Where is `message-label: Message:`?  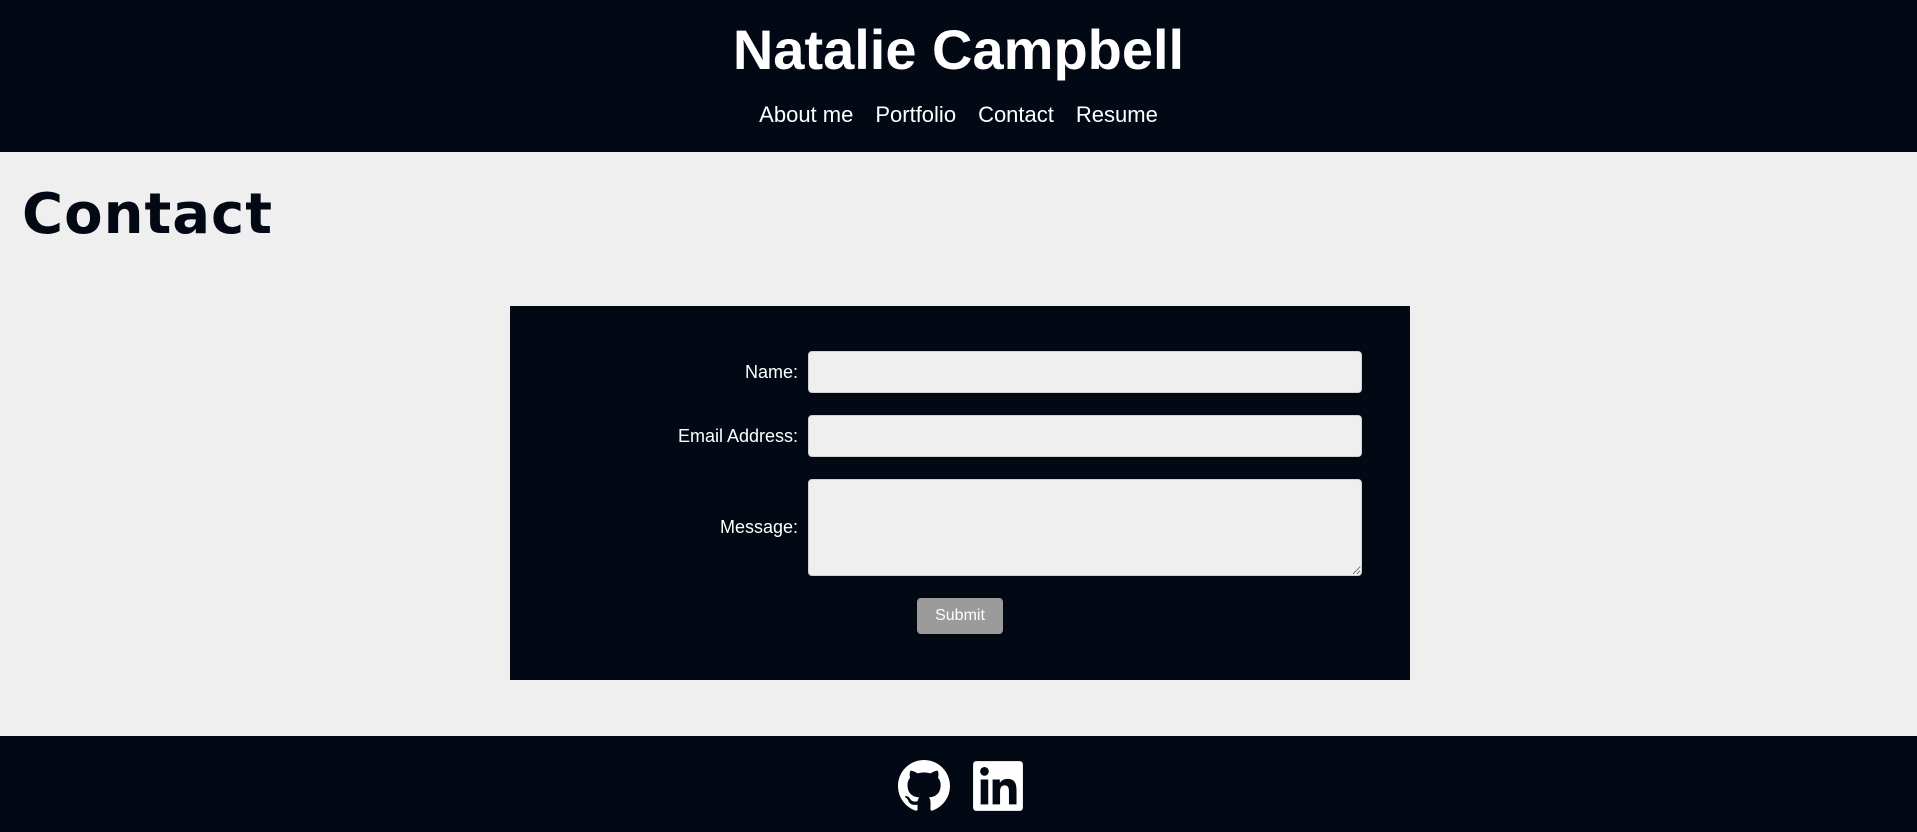
message-label: Message: is located at coordinates (758, 527).